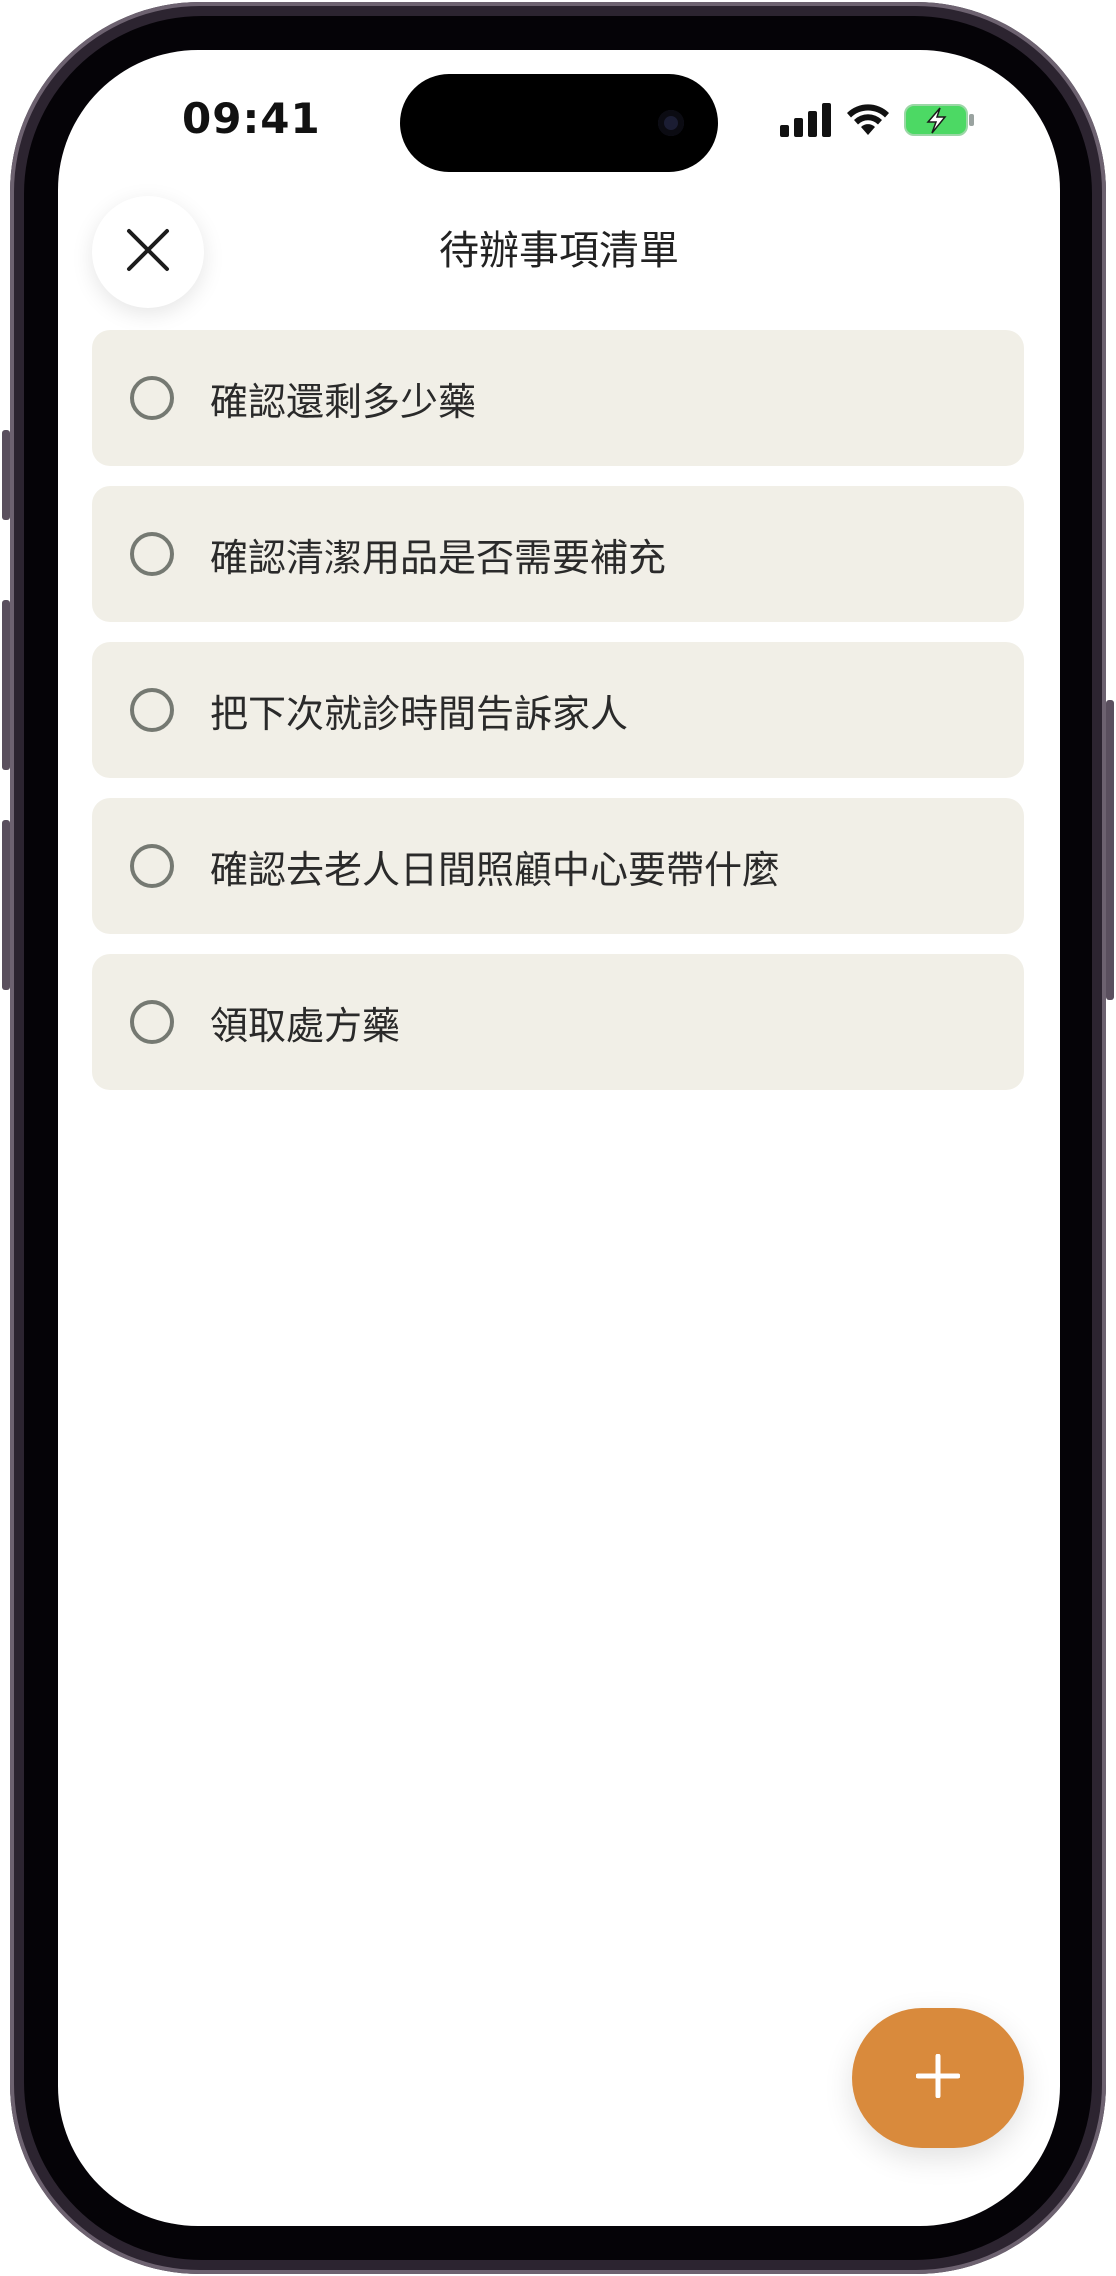 The width and height of the screenshot is (1116, 2276). Describe the element at coordinates (343, 401) in the screenshot. I see `todo-text: 確認還剩多少藥` at that location.